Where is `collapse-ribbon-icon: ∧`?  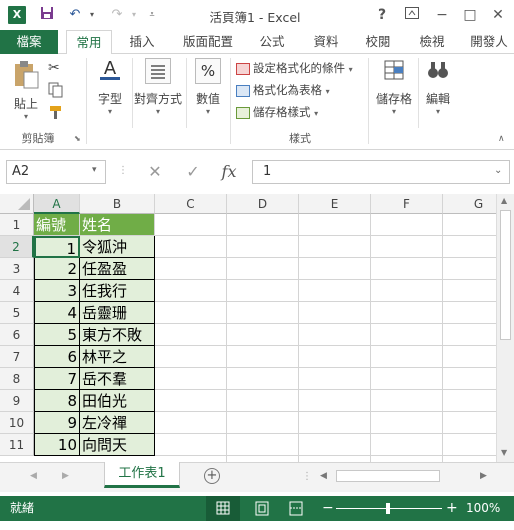
collapse-ribbon-icon: ∧ is located at coordinates (501, 139).